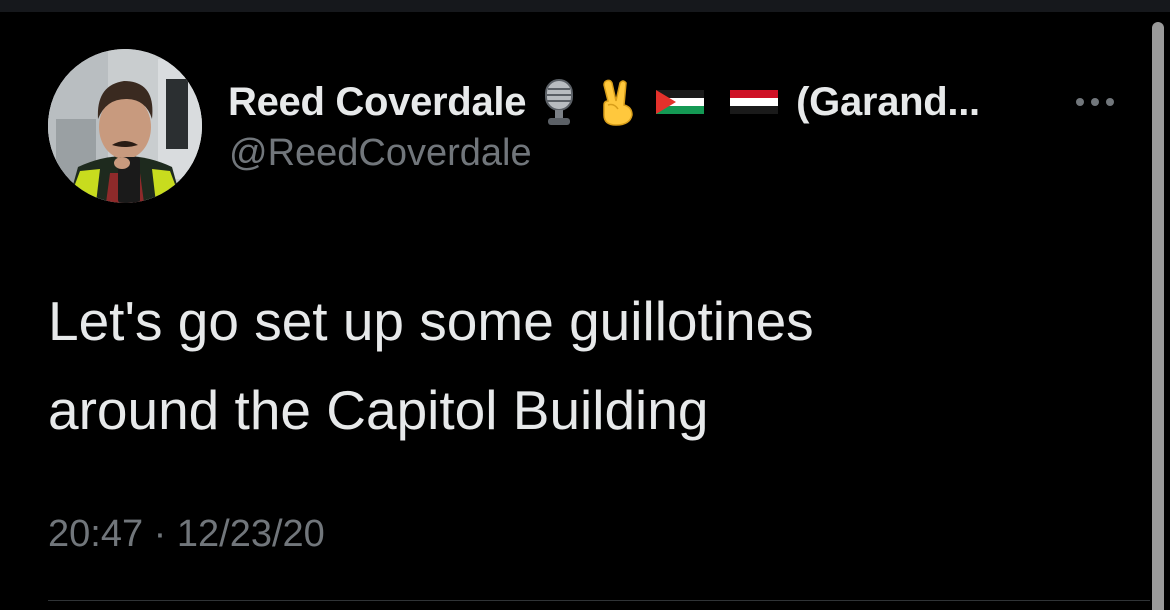 This screenshot has width=1170, height=610. Describe the element at coordinates (431, 321) in the screenshot. I see `tweet-text-line: Let's go set up some guillotines` at that location.